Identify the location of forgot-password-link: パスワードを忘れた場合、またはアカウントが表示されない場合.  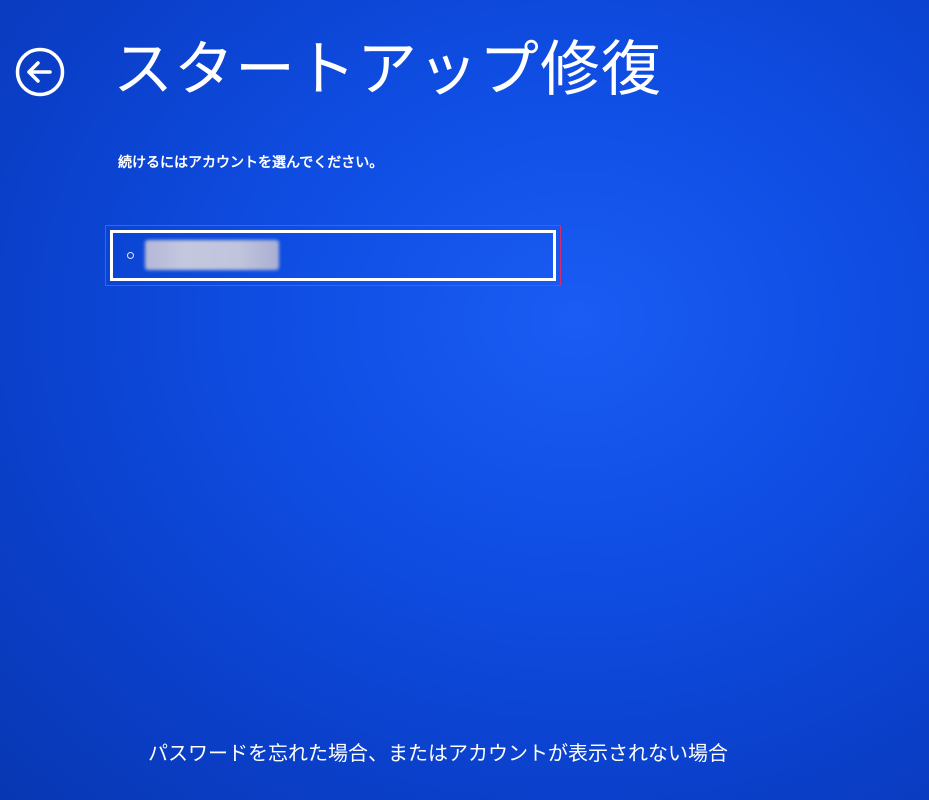
(438, 753).